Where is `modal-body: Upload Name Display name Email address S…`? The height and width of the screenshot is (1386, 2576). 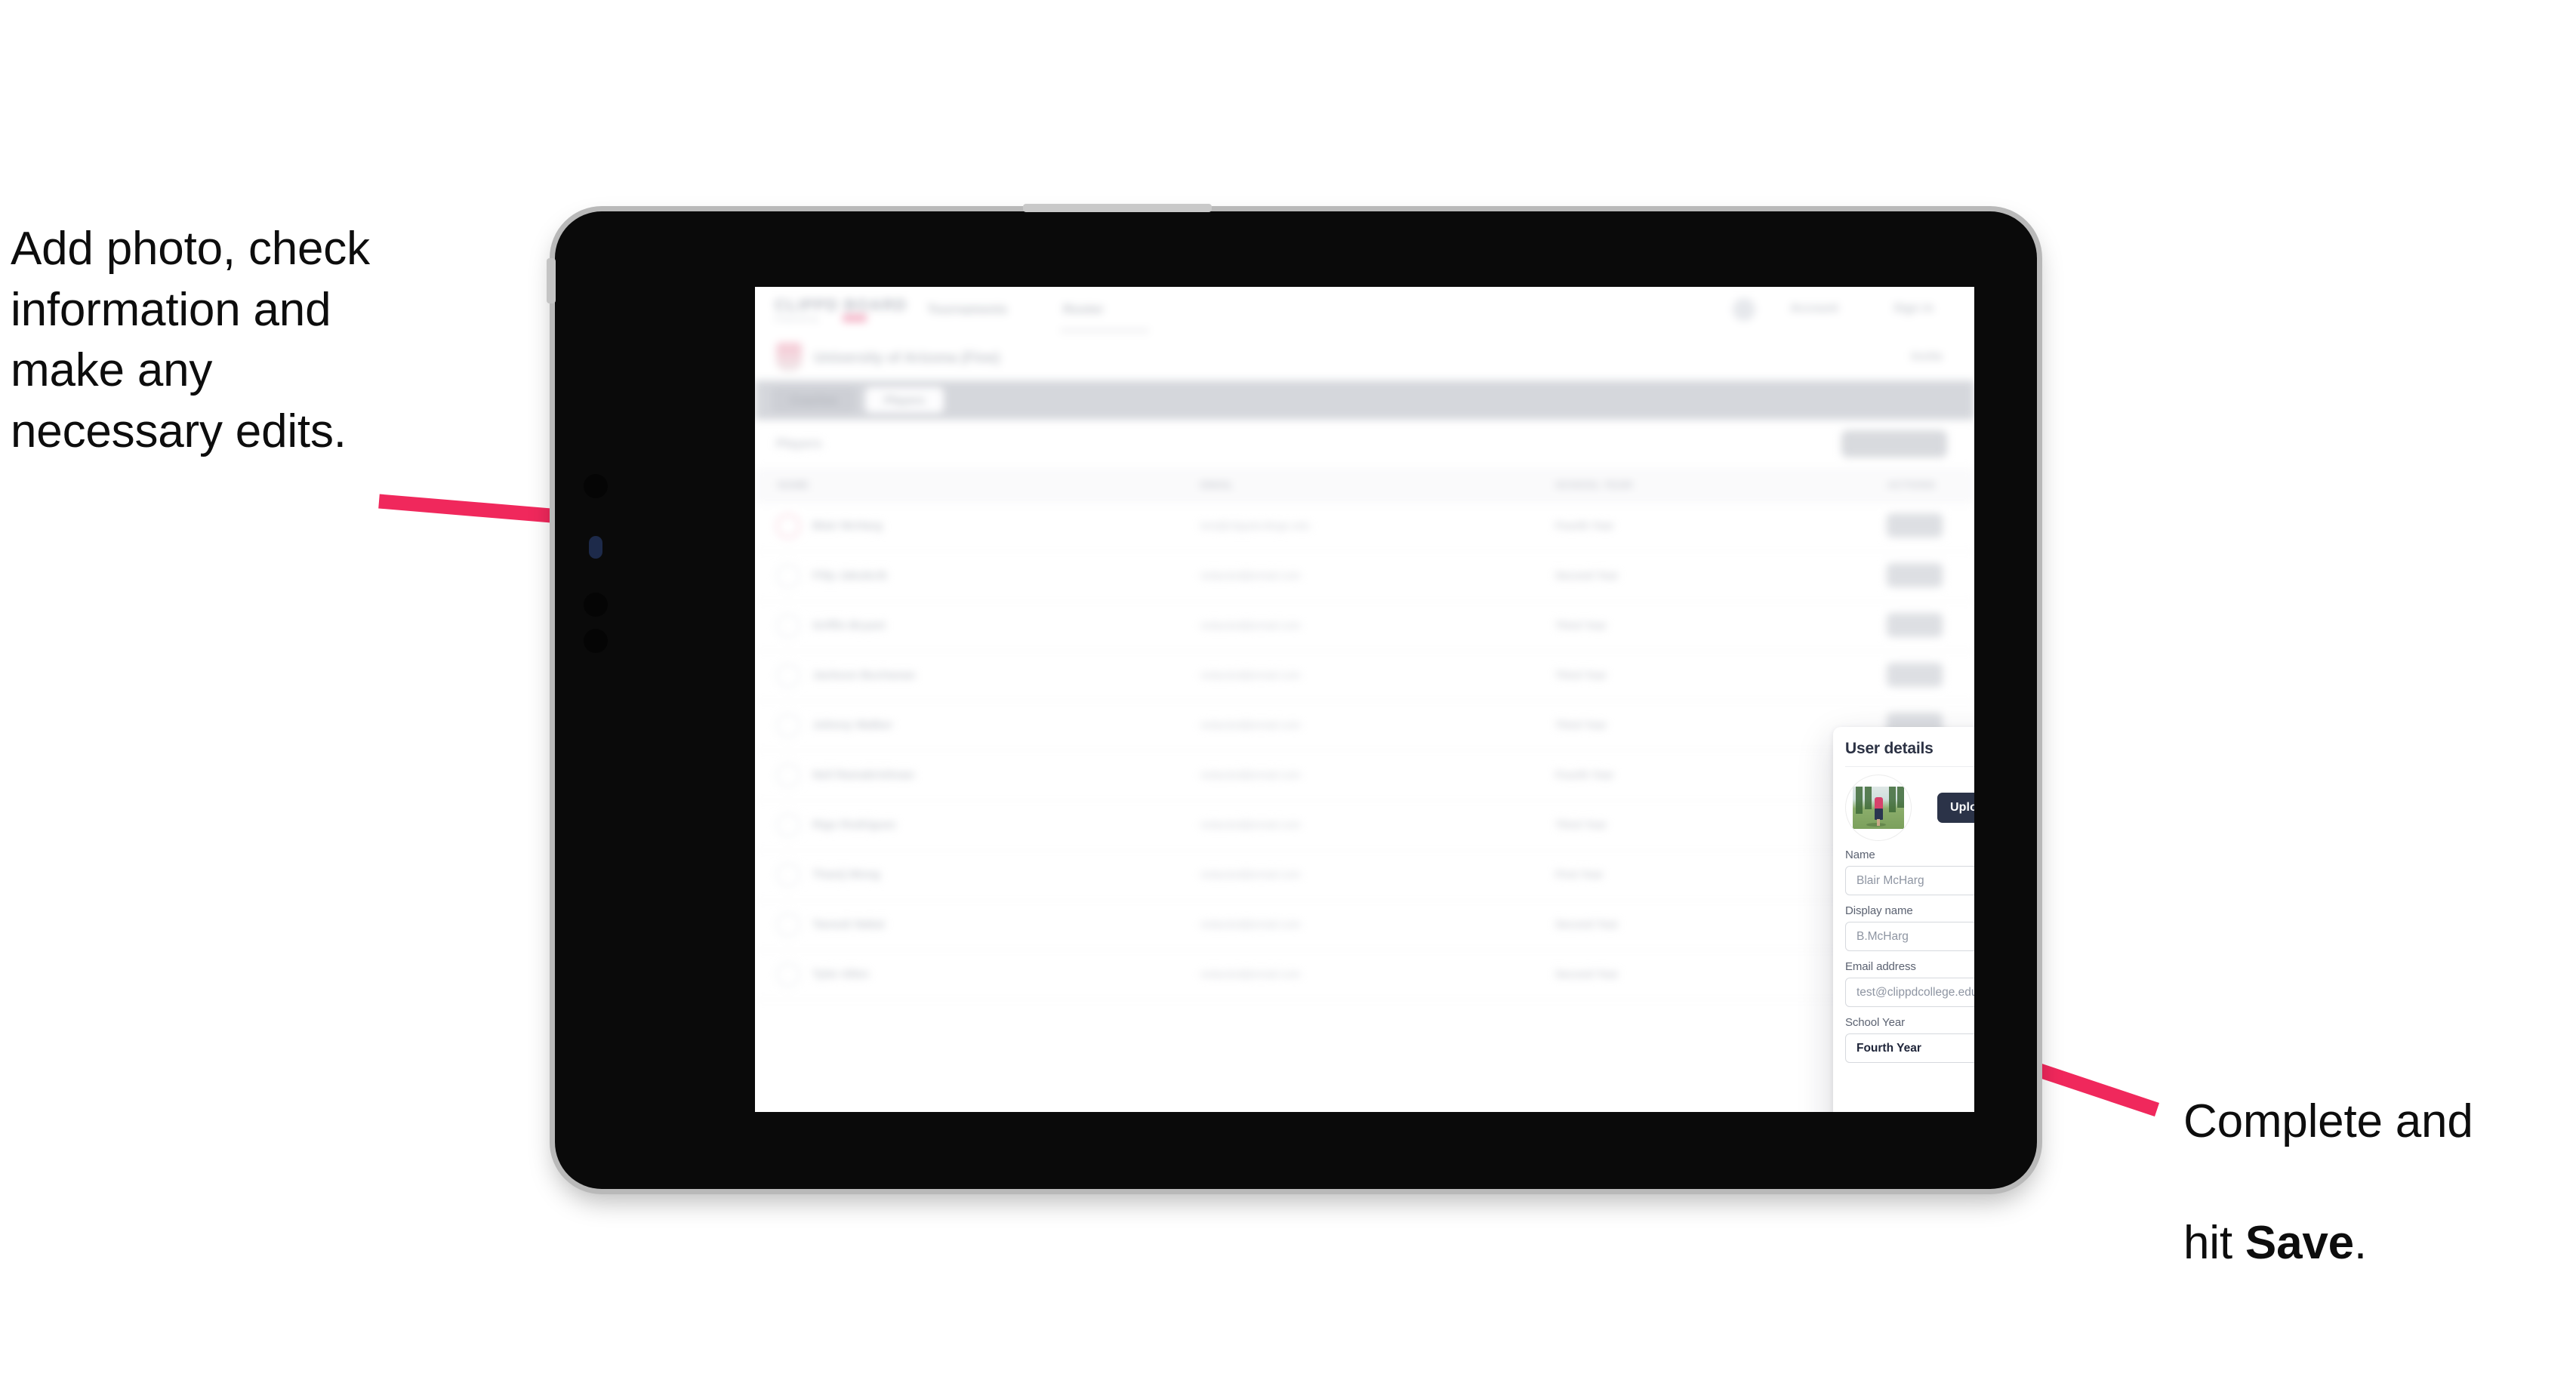 modal-body: Upload Name Display name Email address S… is located at coordinates (1903, 940).